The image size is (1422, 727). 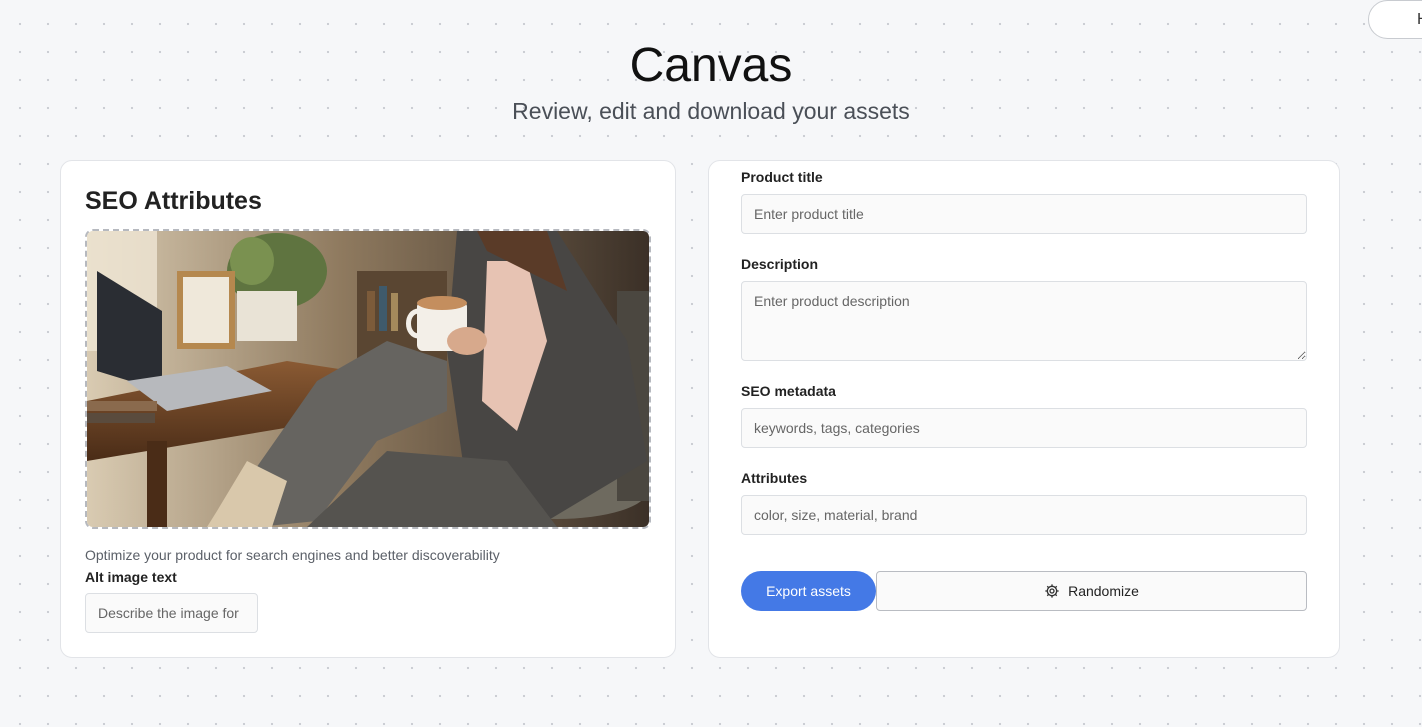 I want to click on top-right-button-label: H, so click(x=1419, y=20).